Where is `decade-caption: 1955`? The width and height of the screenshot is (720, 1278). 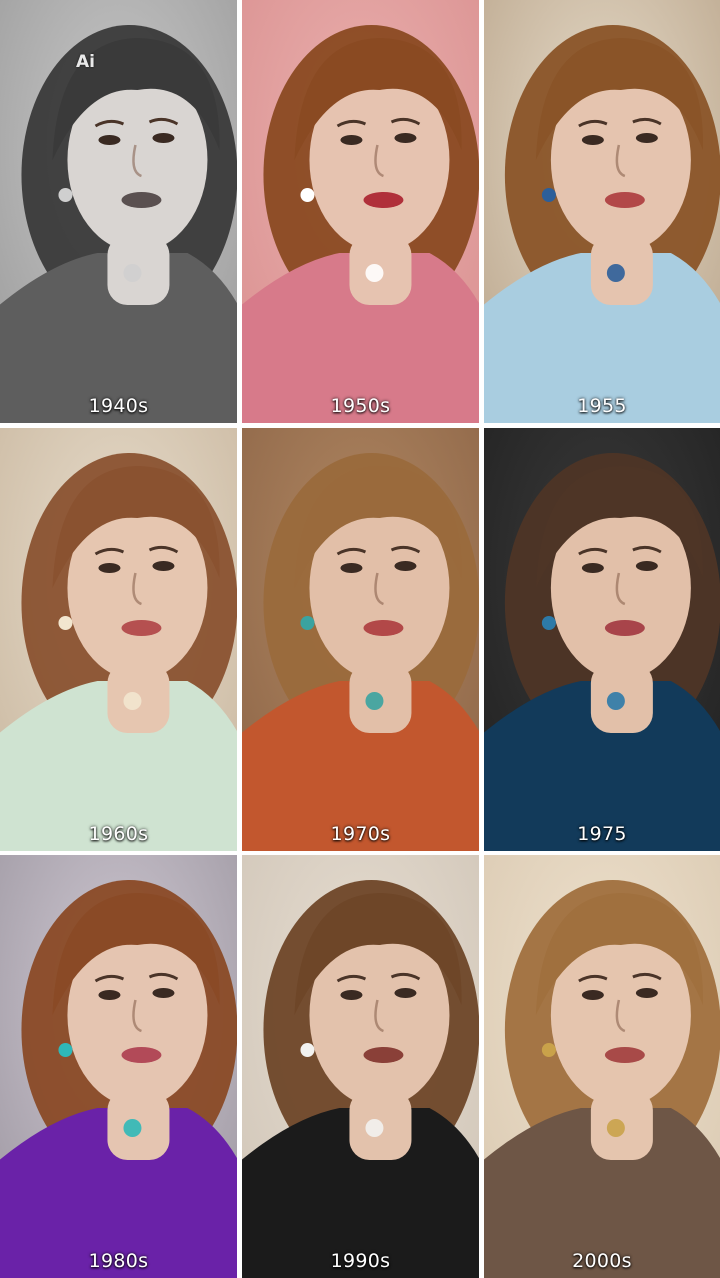 decade-caption: 1955 is located at coordinates (602, 406).